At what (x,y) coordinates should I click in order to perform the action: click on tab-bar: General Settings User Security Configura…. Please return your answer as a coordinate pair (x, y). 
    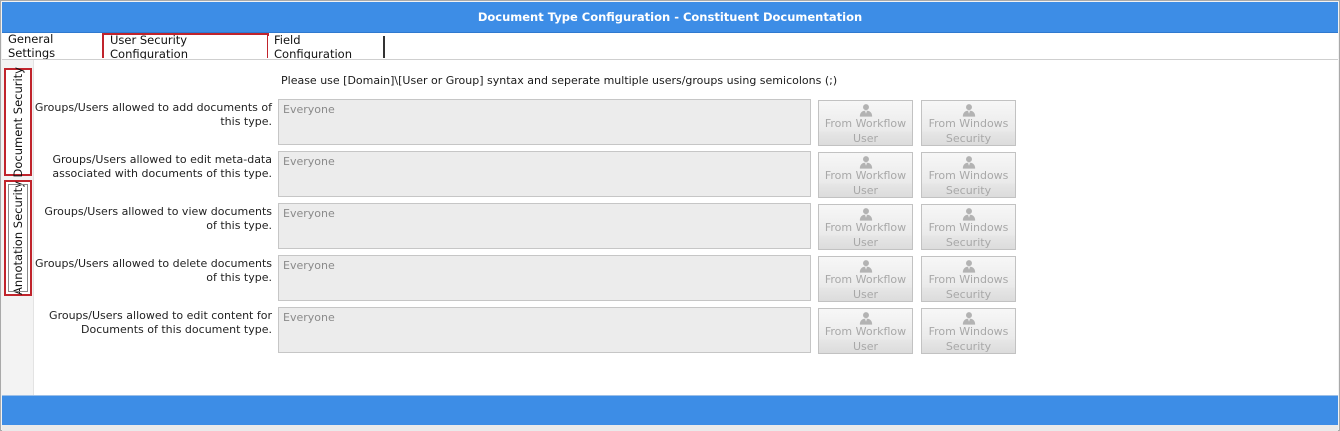
    Looking at the image, I should click on (670, 46).